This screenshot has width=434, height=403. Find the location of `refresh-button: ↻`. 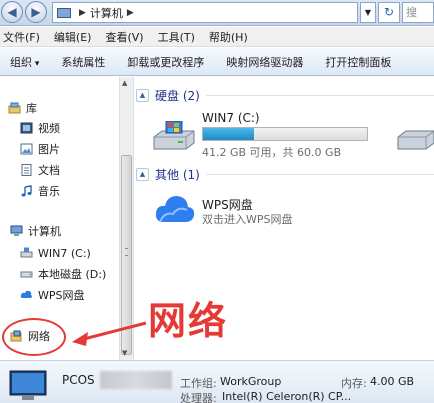

refresh-button: ↻ is located at coordinates (389, 12).